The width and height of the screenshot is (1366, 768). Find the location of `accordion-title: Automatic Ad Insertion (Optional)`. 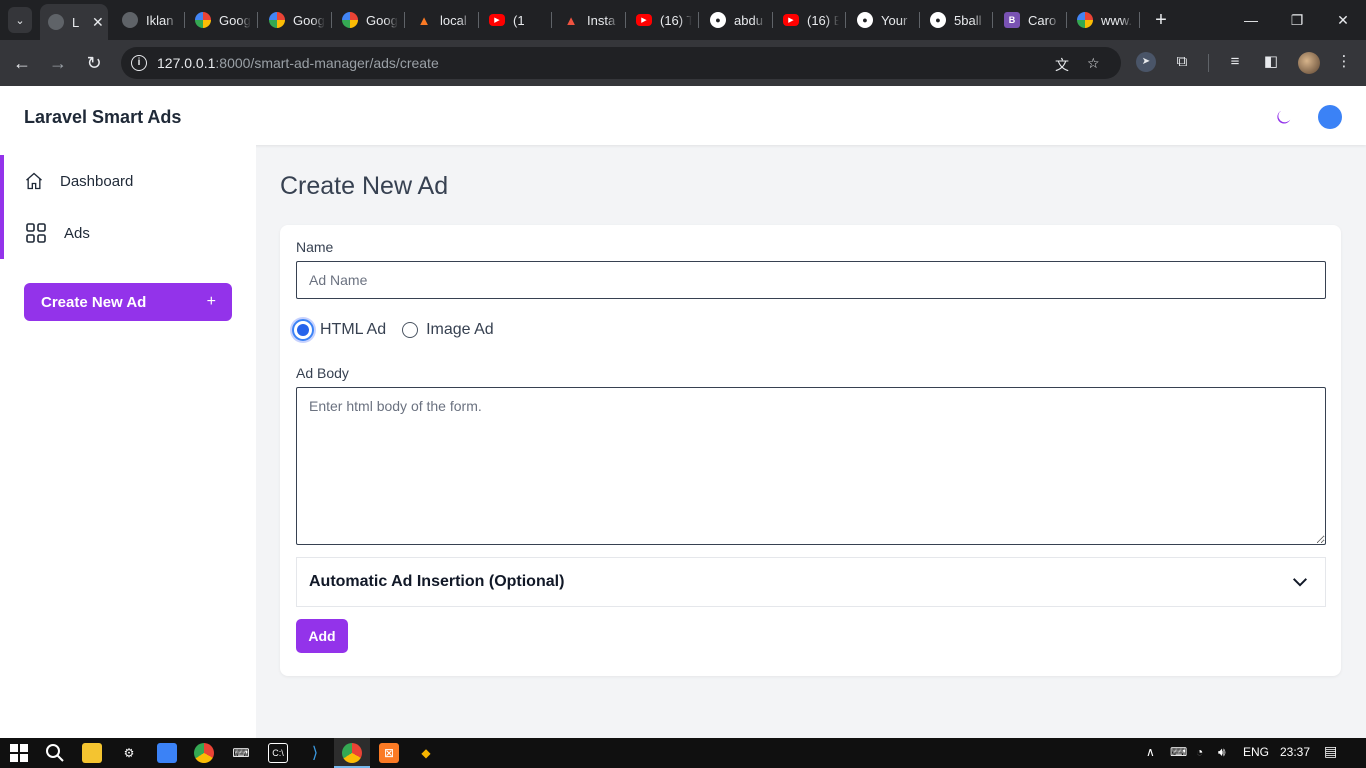

accordion-title: Automatic Ad Insertion (Optional) is located at coordinates (437, 581).